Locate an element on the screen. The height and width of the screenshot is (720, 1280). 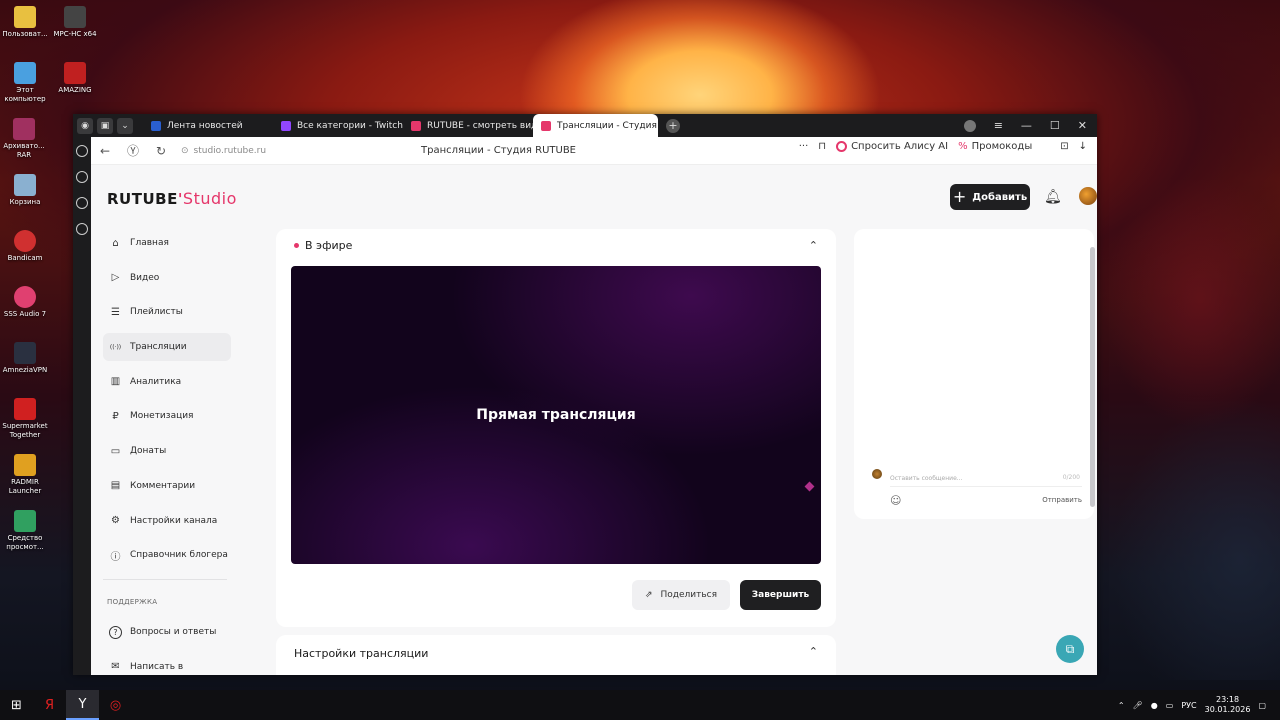
page-title: Трансляции - Студия RUTUBE is located at coordinates (499, 150).